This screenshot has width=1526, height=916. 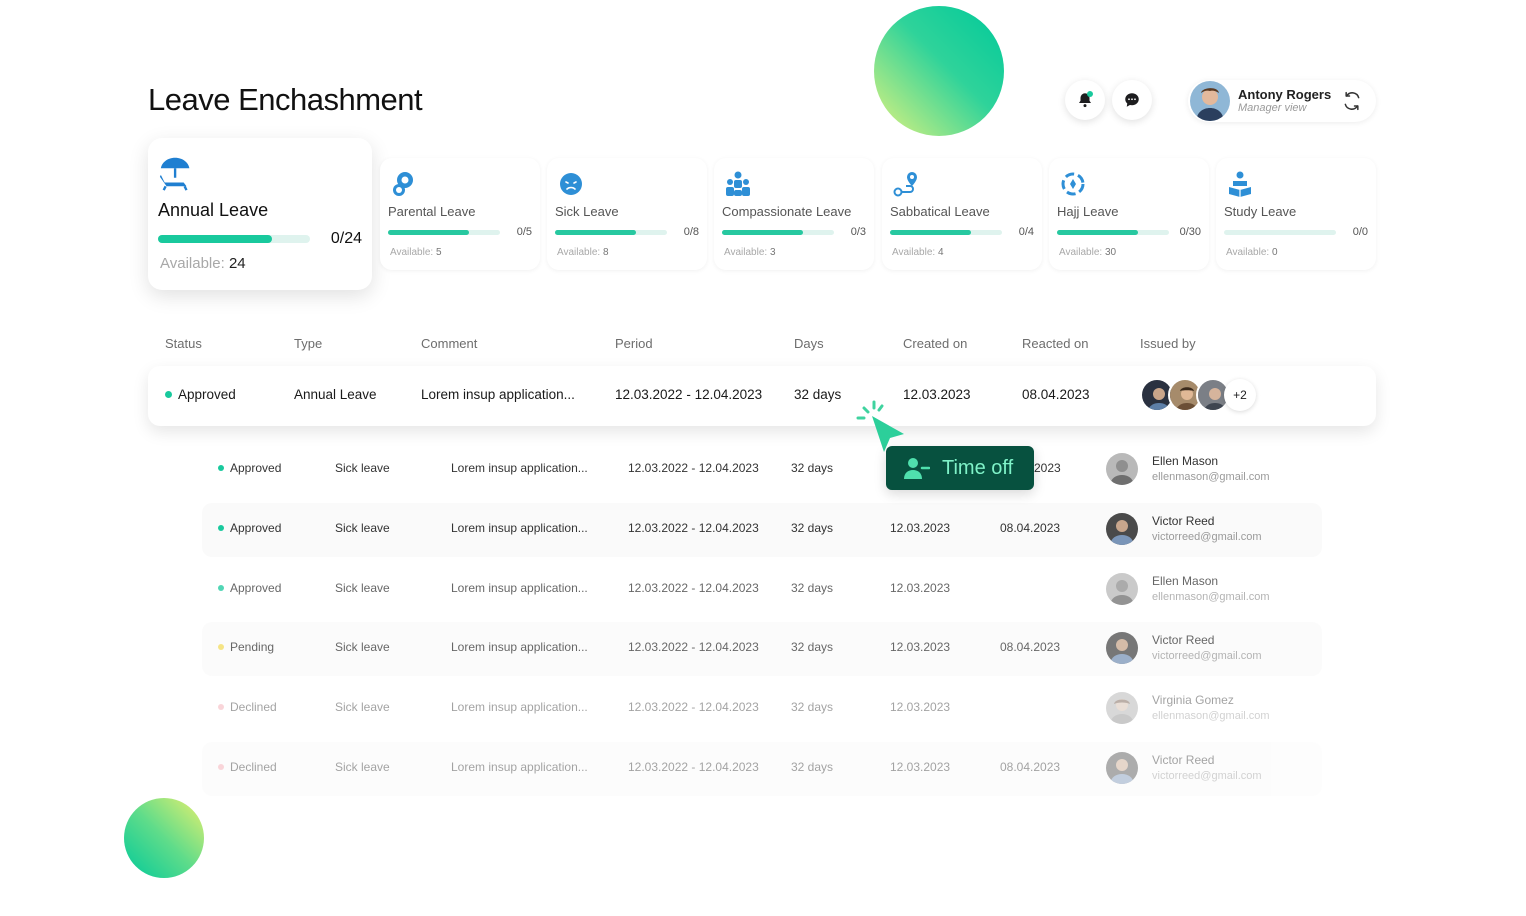 What do you see at coordinates (1085, 100) in the screenshot?
I see `notifications-button` at bounding box center [1085, 100].